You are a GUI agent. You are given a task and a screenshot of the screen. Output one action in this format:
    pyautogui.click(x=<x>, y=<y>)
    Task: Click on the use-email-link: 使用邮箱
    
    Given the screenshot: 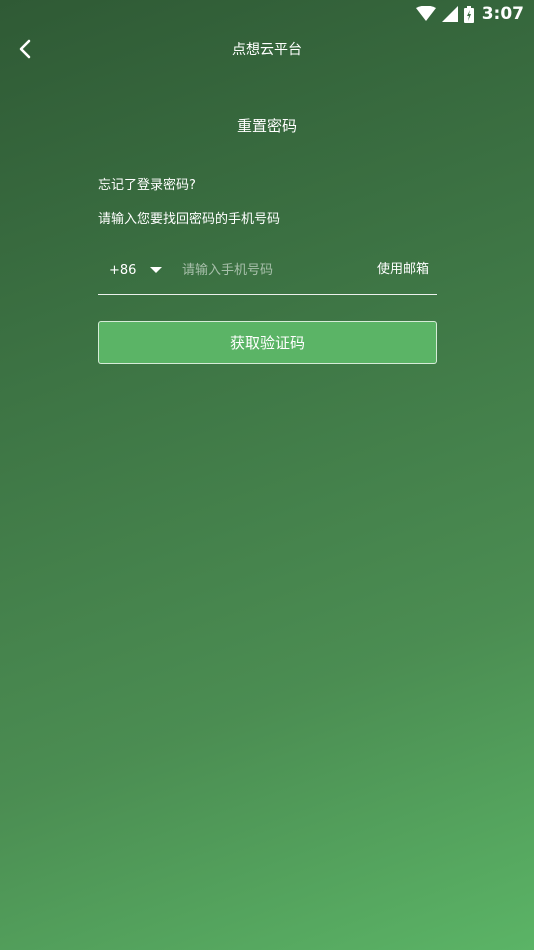 What is the action you would take?
    pyautogui.click(x=403, y=270)
    